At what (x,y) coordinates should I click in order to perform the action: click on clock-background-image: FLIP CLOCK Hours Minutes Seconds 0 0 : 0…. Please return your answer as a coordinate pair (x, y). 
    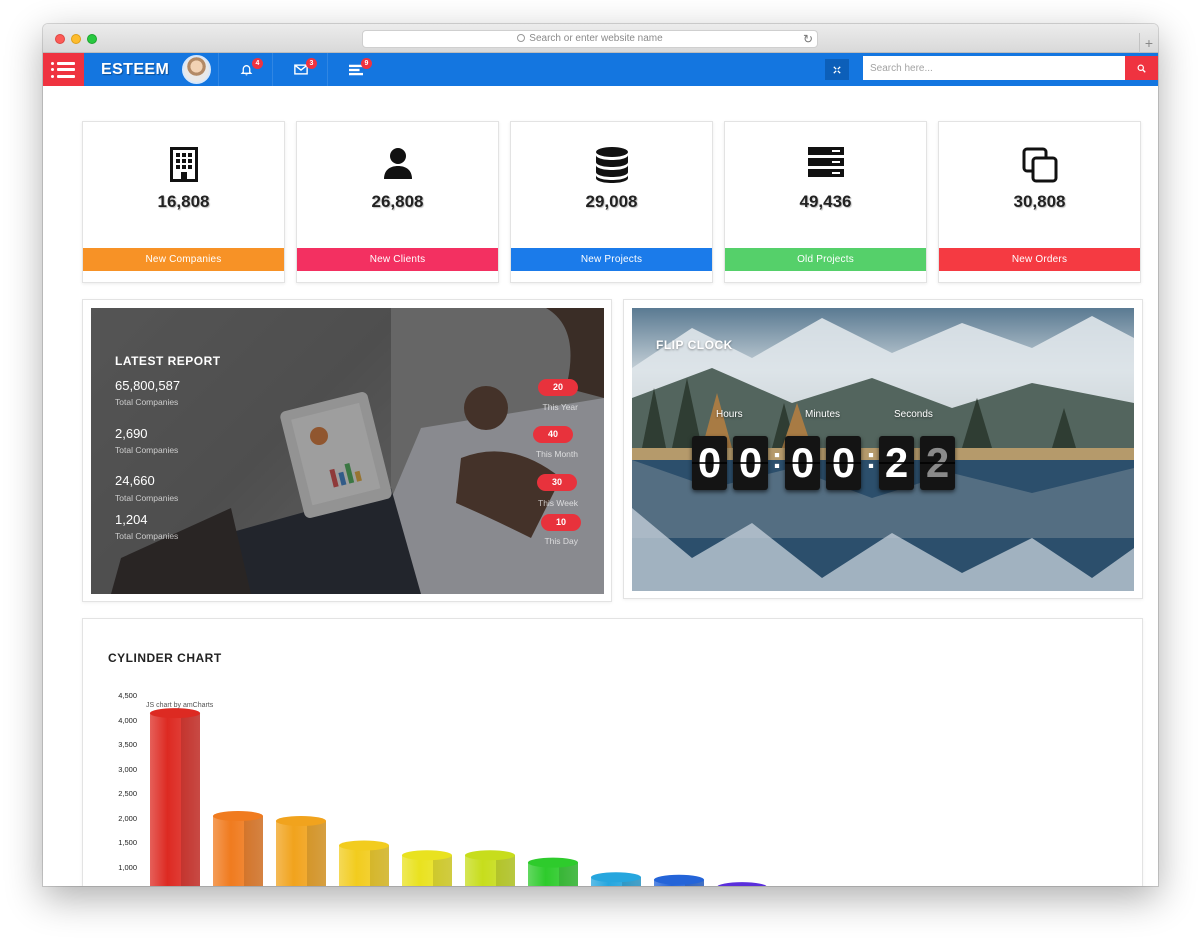
    Looking at the image, I should click on (883, 449).